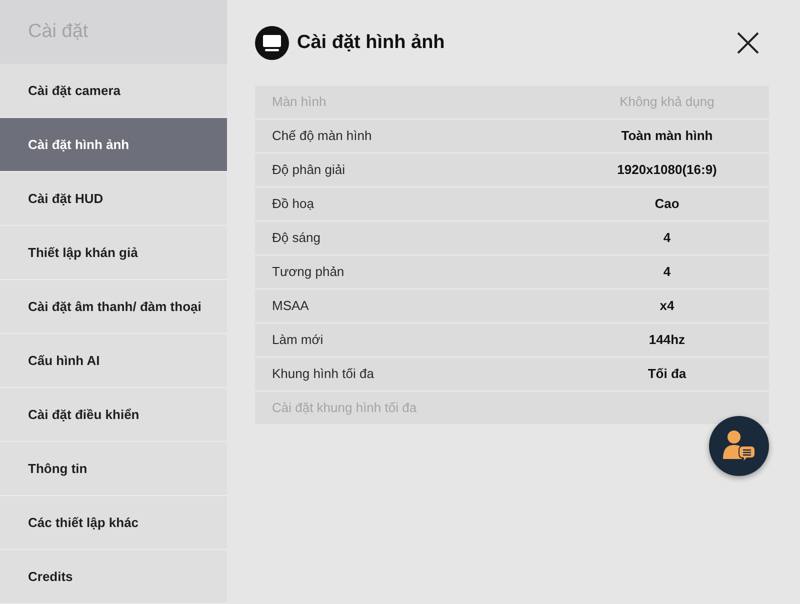 Image resolution: width=800 pixels, height=604 pixels. What do you see at coordinates (512, 238) in the screenshot?
I see `settings-row: Độ sáng 4` at bounding box center [512, 238].